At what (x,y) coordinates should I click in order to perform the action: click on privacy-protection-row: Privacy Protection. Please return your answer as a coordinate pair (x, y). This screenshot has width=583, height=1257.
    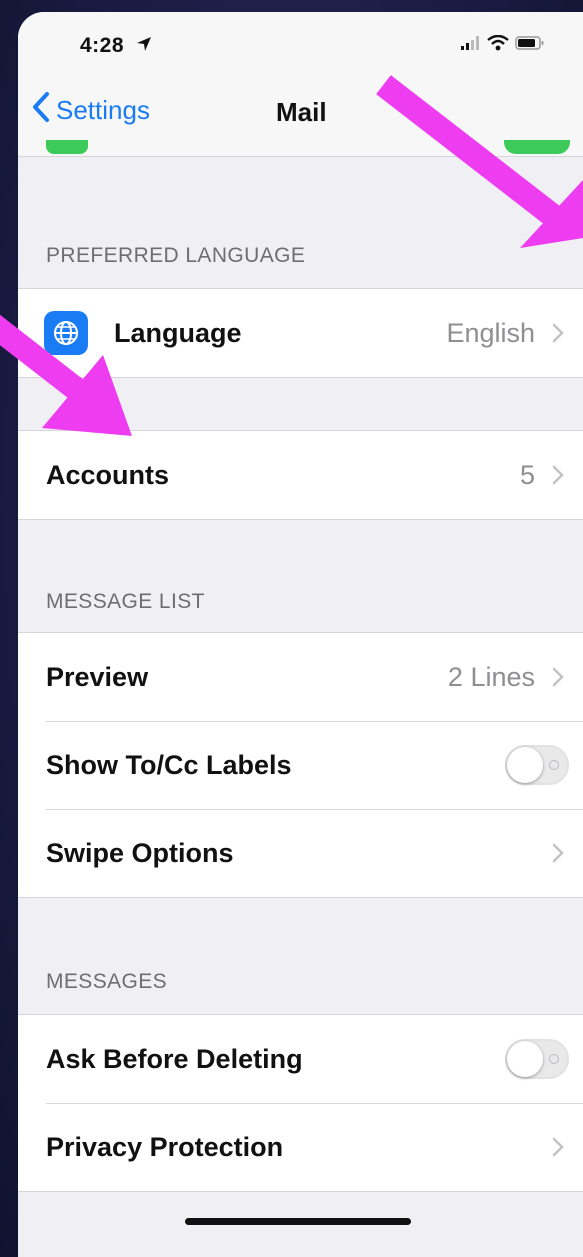
    Looking at the image, I should click on (300, 1147).